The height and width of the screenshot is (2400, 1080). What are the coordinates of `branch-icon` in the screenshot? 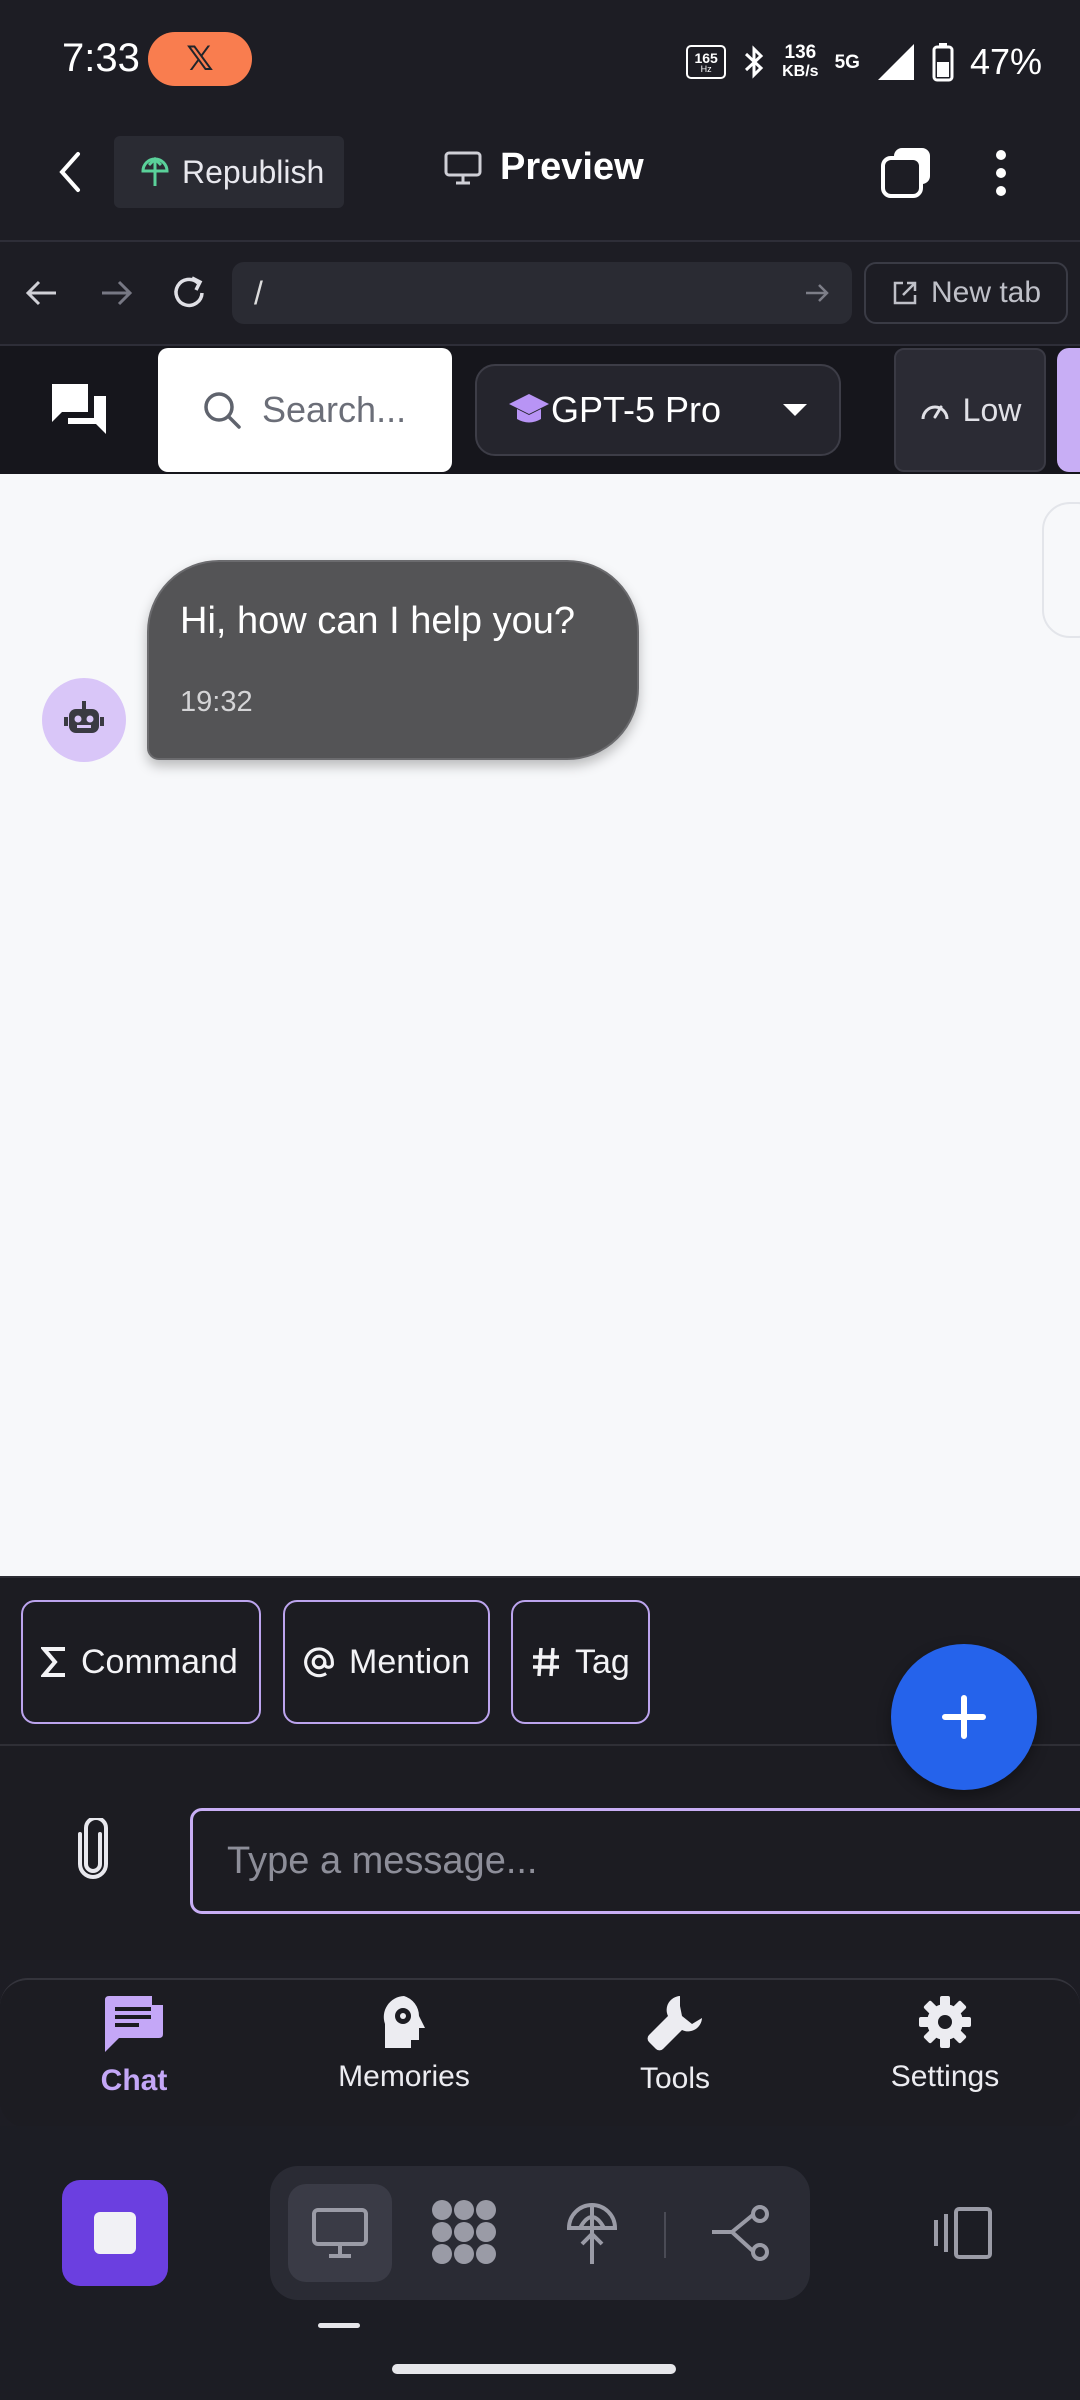 It's located at (740, 2233).